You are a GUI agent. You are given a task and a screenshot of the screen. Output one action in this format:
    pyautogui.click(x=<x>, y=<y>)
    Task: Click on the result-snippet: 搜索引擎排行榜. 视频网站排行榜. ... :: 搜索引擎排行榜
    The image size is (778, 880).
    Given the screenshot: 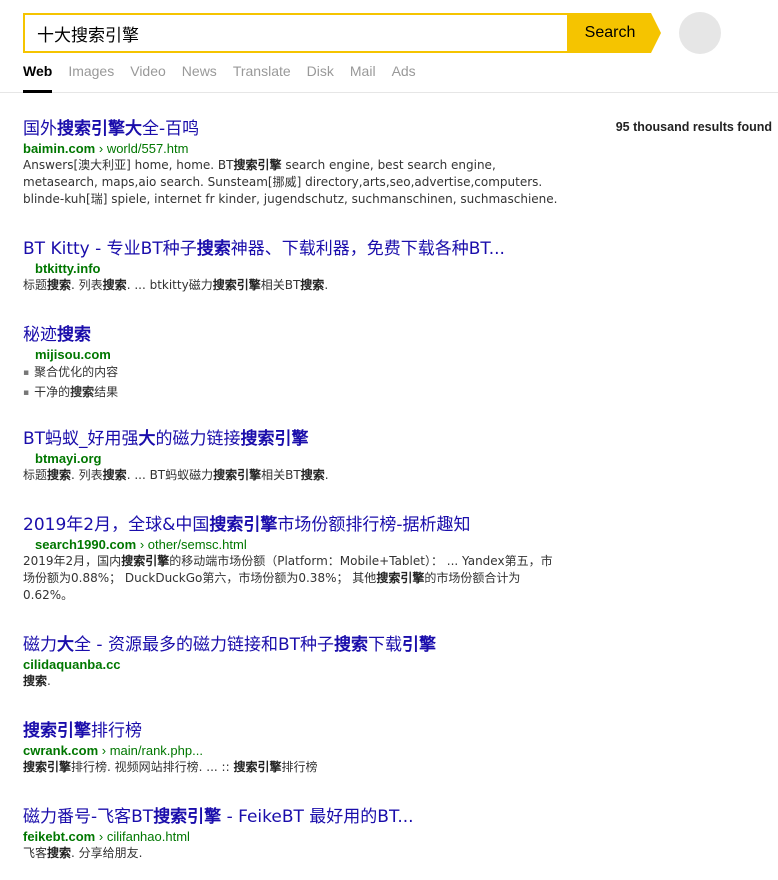 What is the action you would take?
    pyautogui.click(x=170, y=767)
    